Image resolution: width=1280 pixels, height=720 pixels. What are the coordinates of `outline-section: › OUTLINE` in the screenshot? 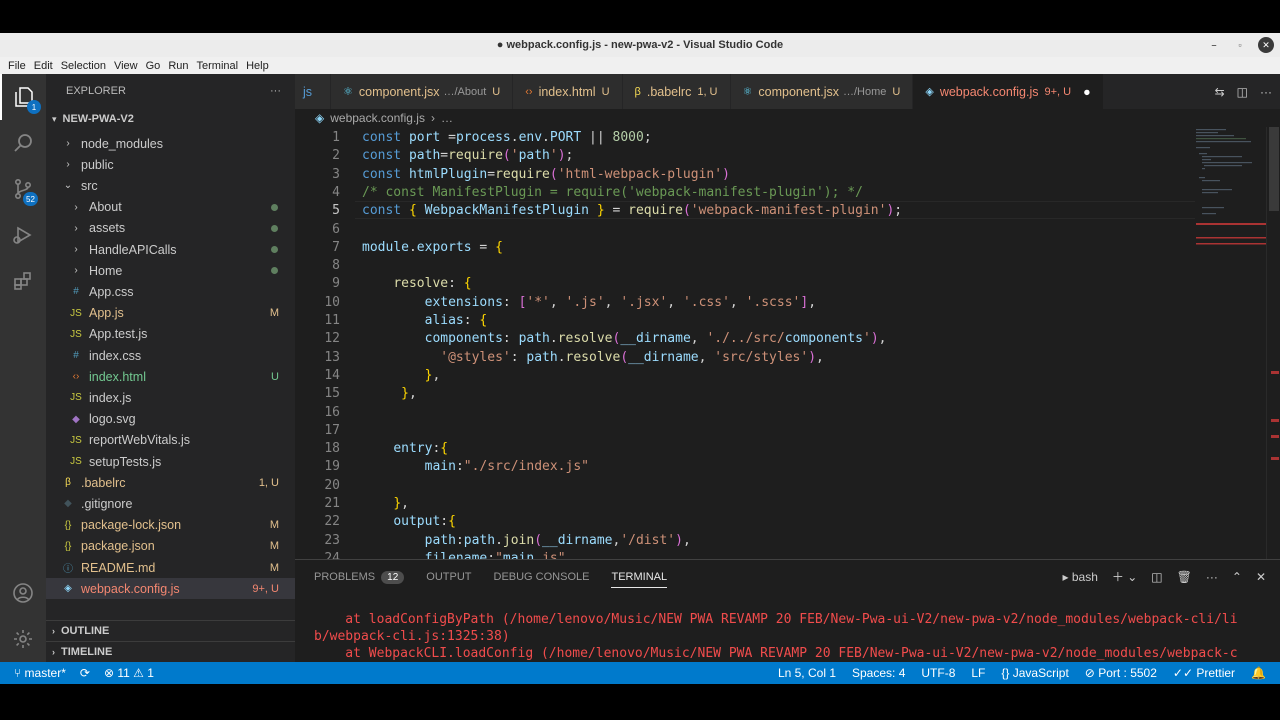 It's located at (170, 630).